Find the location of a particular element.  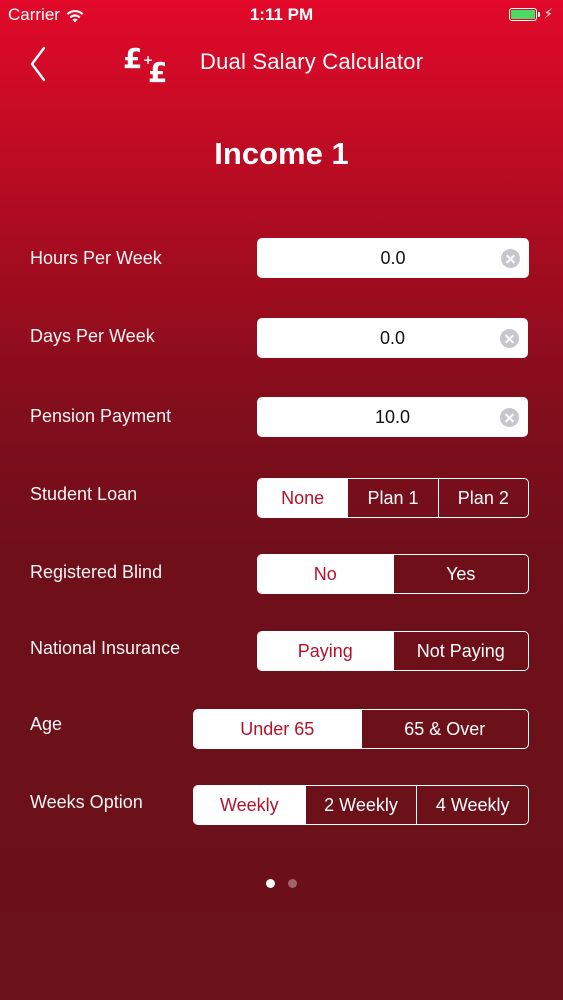

segment-none: None is located at coordinates (303, 498).